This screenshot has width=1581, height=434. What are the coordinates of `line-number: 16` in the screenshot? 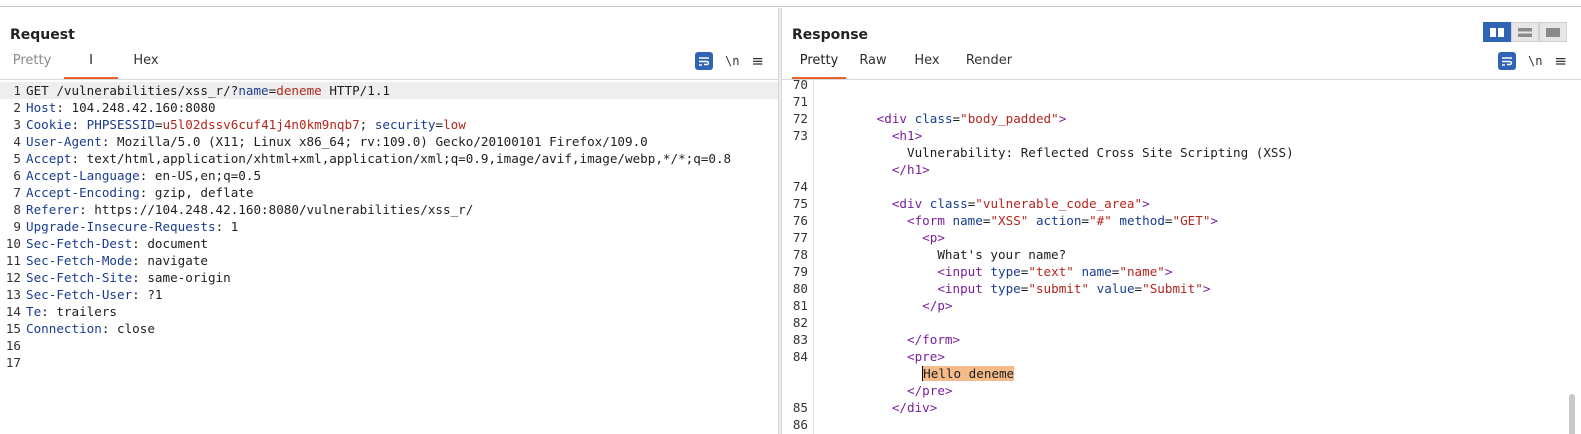 It's located at (13, 345).